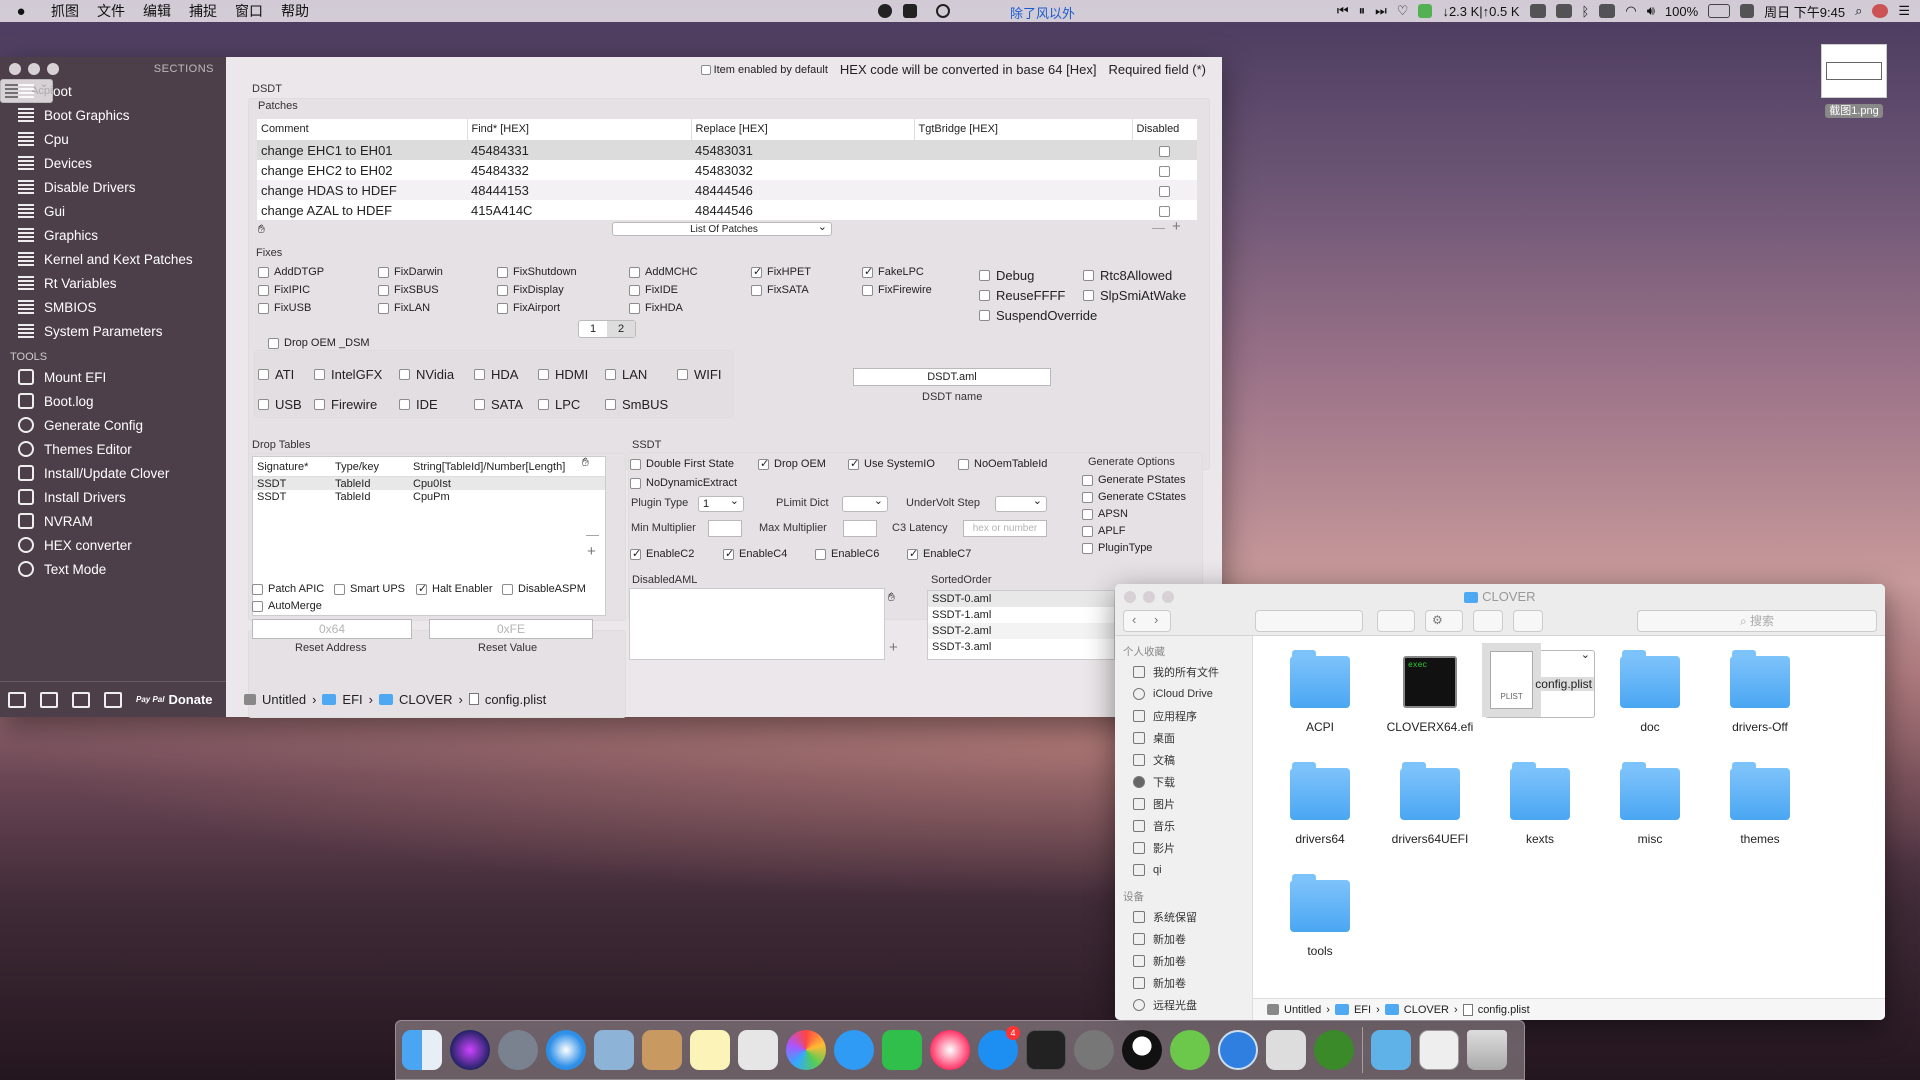  I want to click on tag-button, so click(1528, 621).